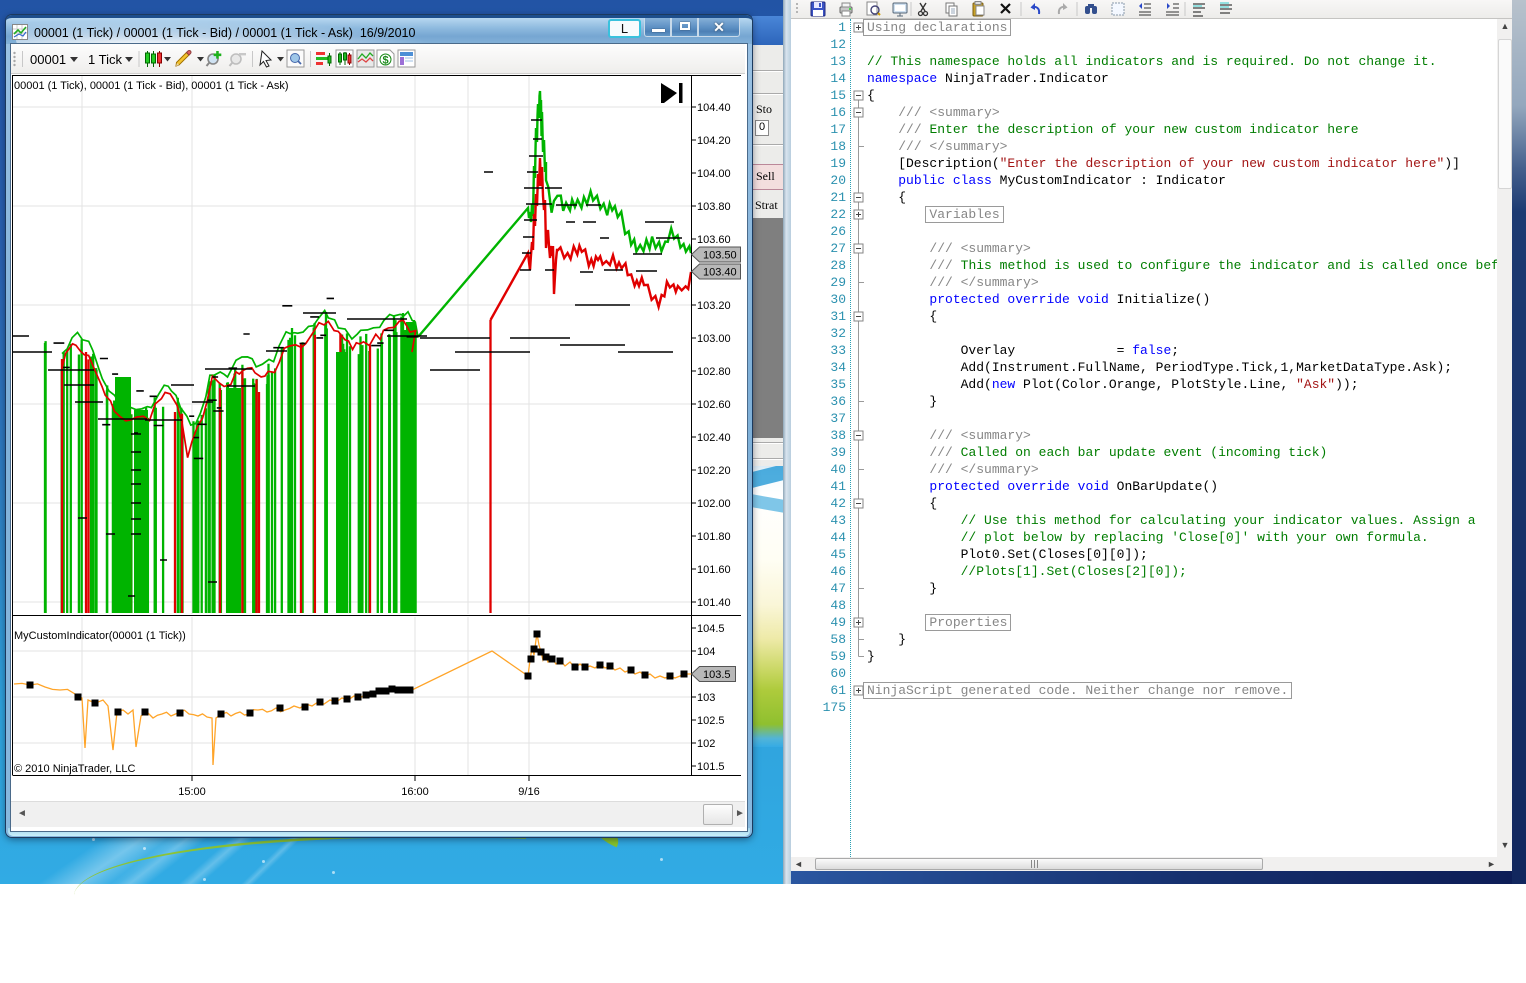  What do you see at coordinates (714, 240) in the screenshot?
I see `svg-text: 103.60` at bounding box center [714, 240].